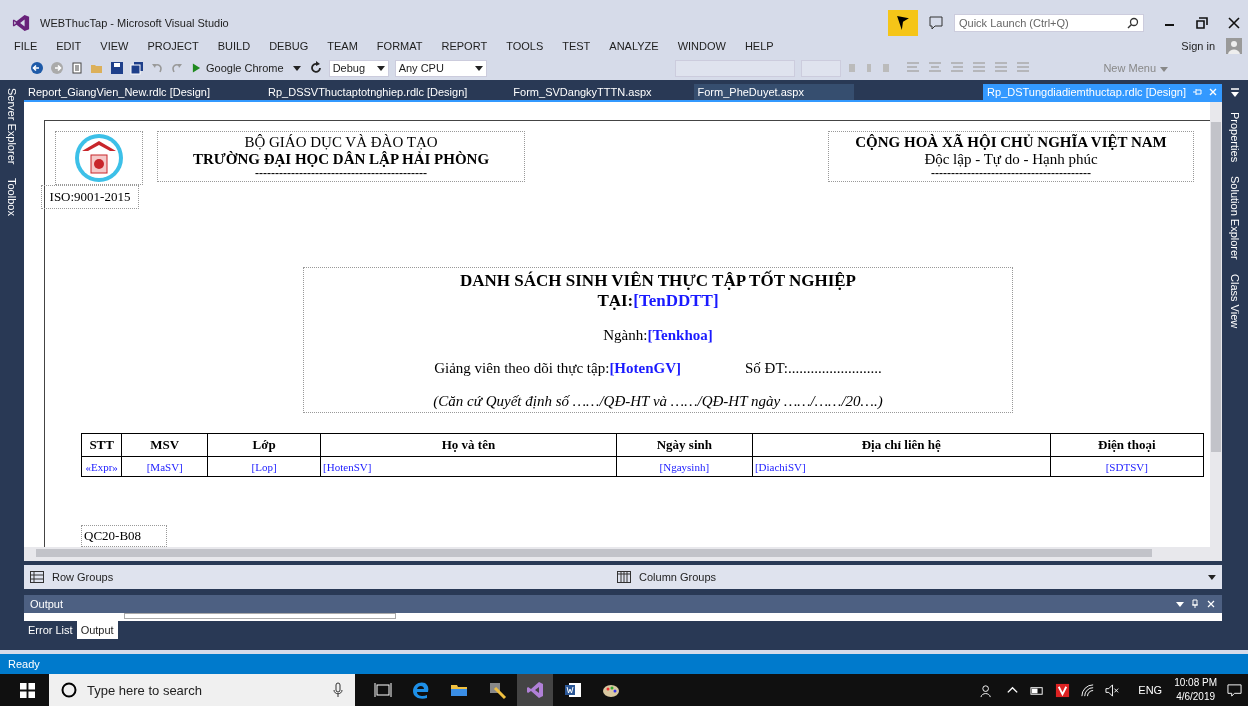 The width and height of the screenshot is (1248, 706). What do you see at coordinates (99, 158) in the screenshot?
I see `university-emblem-icon` at bounding box center [99, 158].